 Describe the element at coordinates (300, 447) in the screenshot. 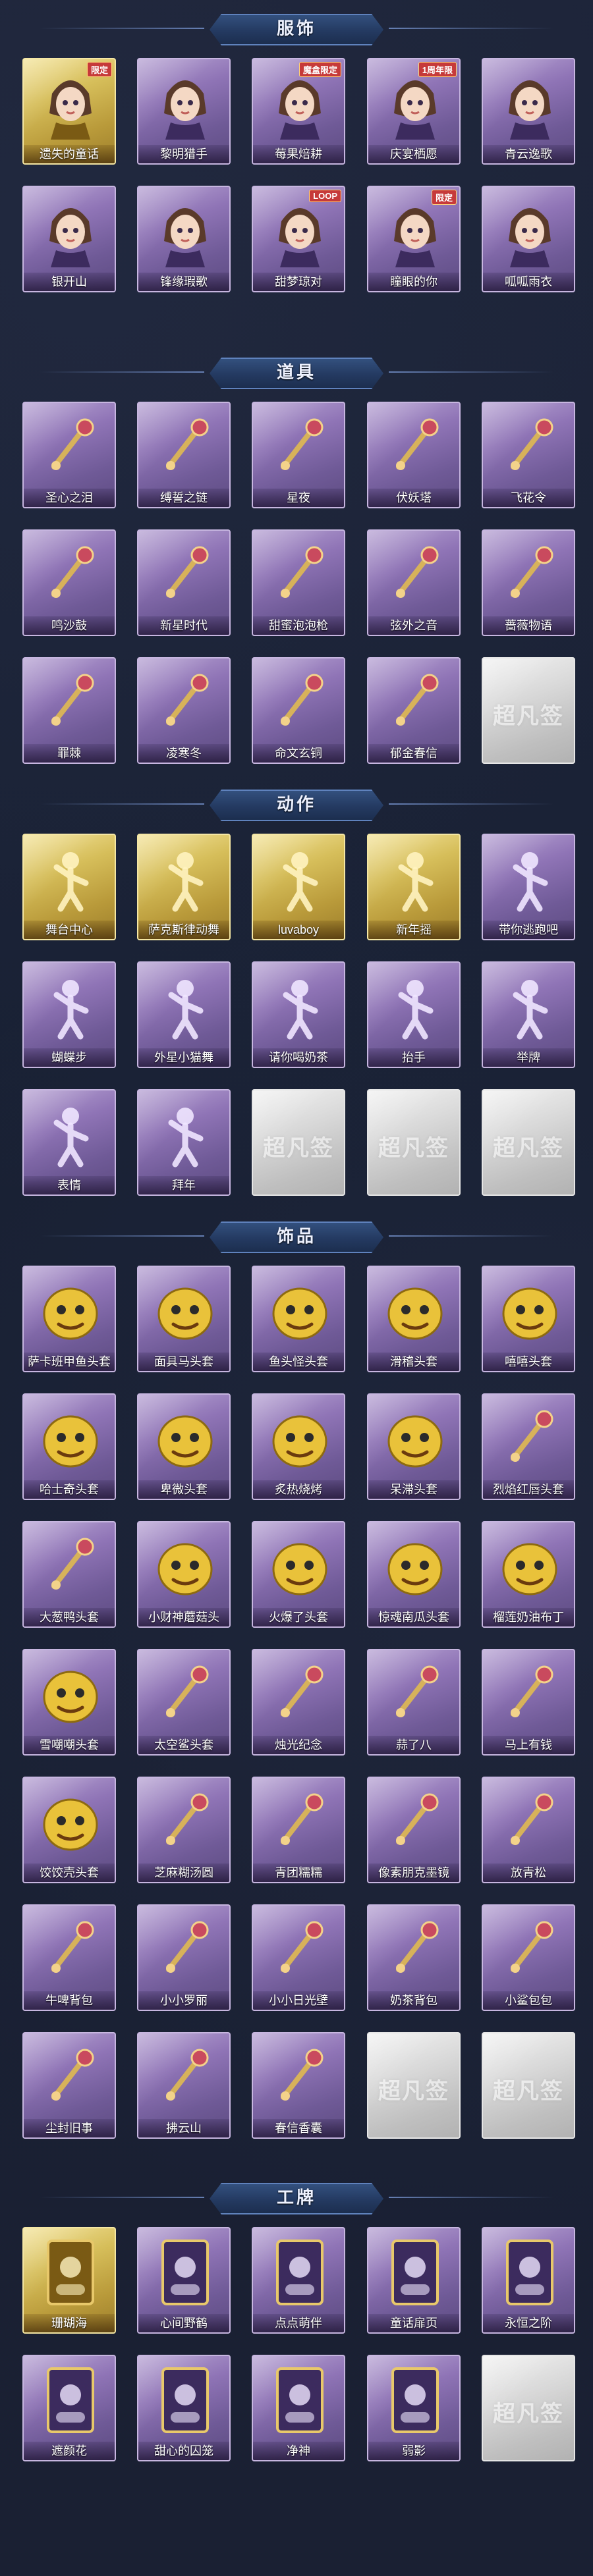

I see `star-staff-icon` at that location.